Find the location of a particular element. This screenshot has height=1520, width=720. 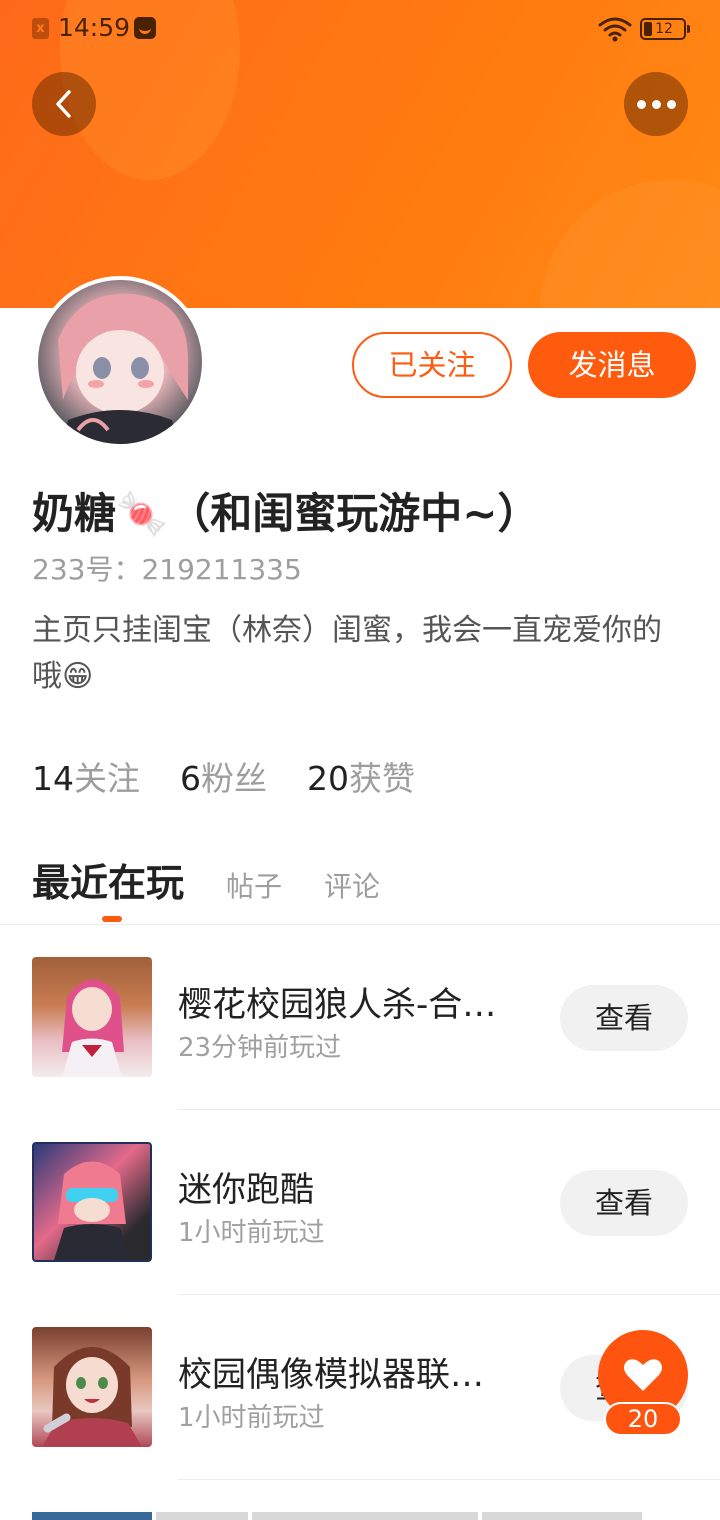

avatar is located at coordinates (120, 362).